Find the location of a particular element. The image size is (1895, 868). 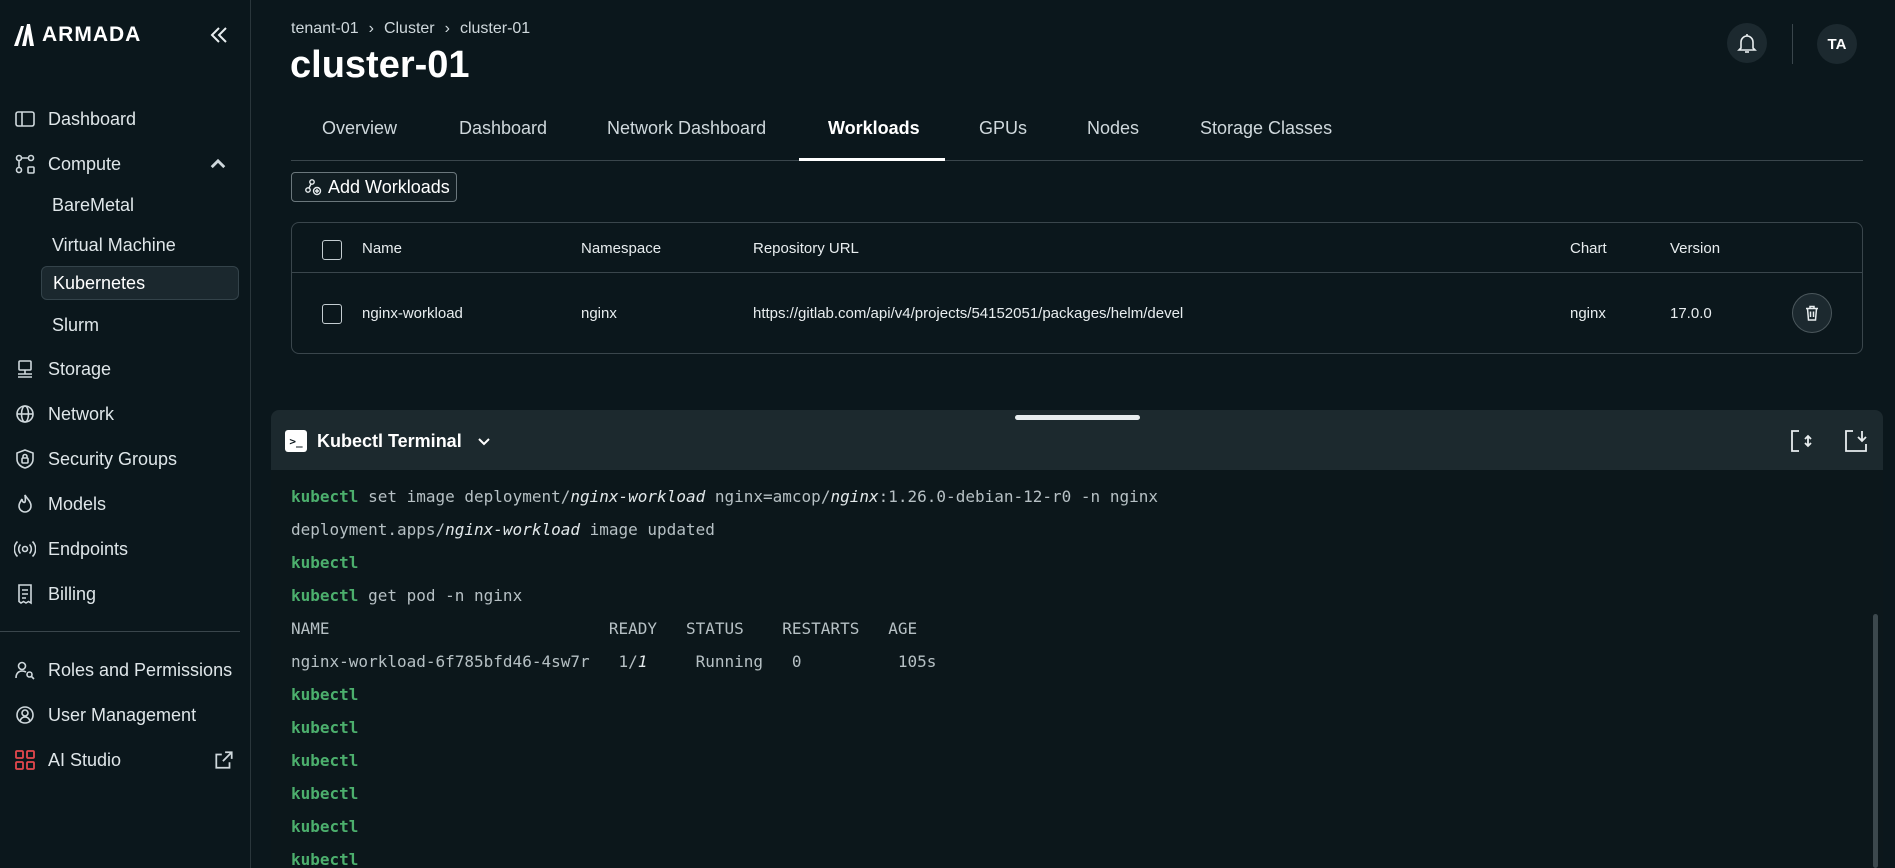

tab-network-dashboard: Network Dashboard is located at coordinates (686, 128).